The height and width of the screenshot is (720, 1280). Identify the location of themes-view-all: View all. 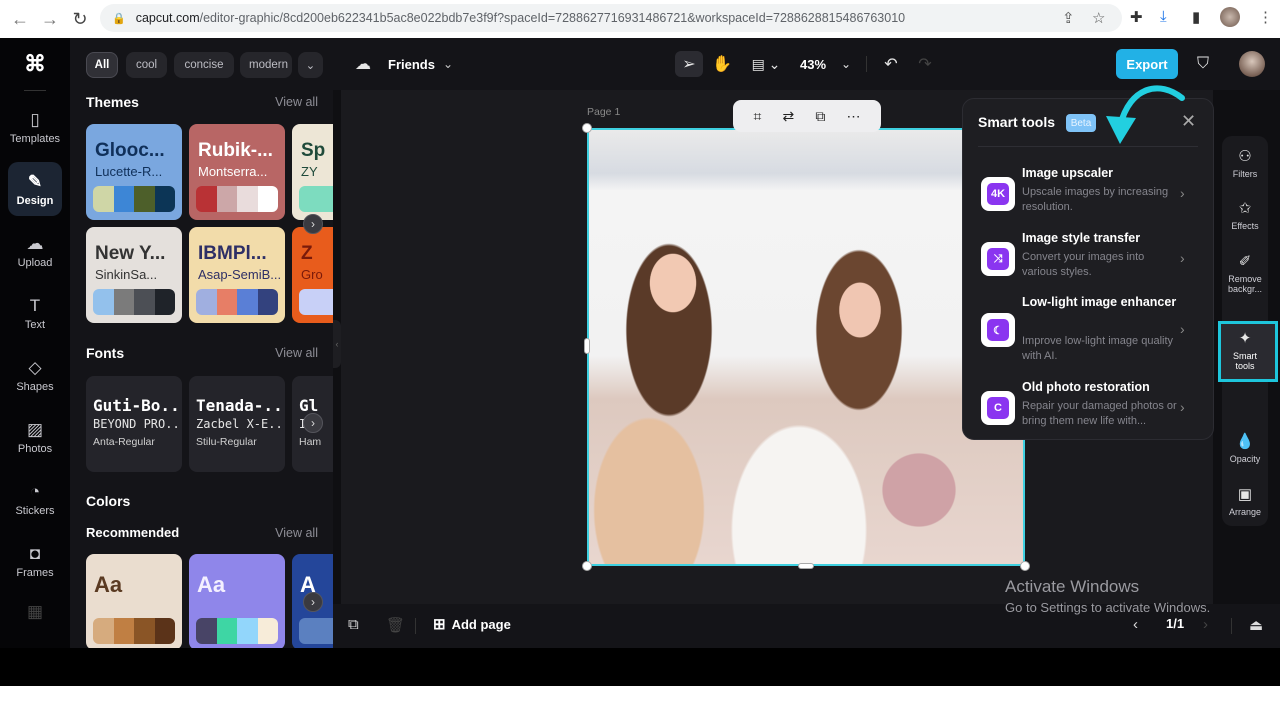
(296, 102).